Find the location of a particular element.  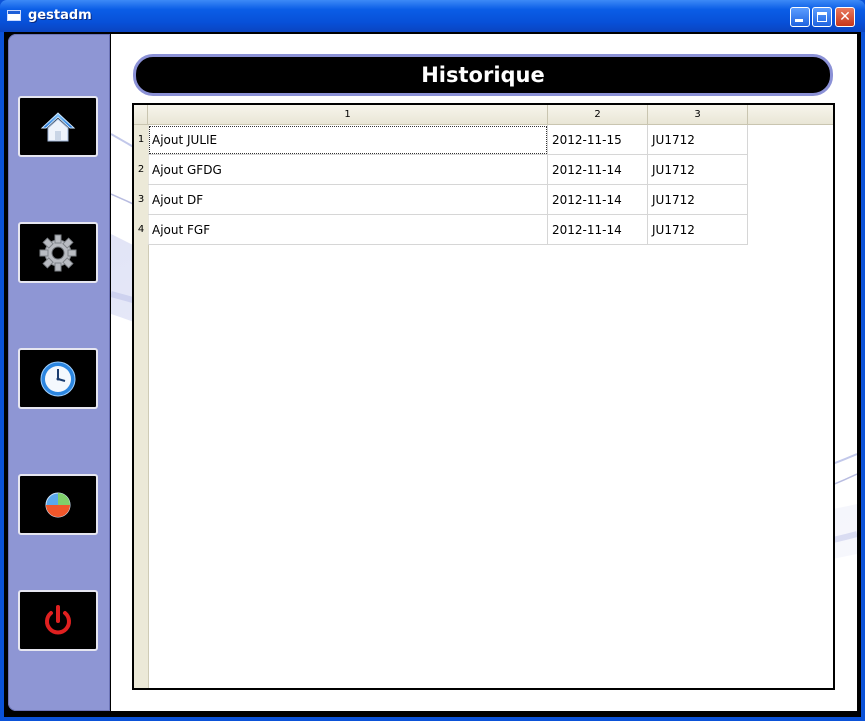

table-row: 3 Ajout DF 2012-11-14 JU1712 is located at coordinates (441, 200).